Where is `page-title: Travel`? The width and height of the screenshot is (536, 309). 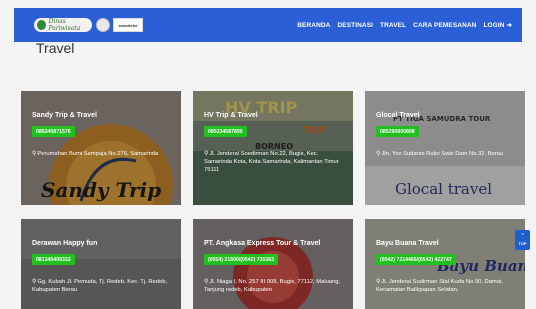
page-title: Travel is located at coordinates (55, 48).